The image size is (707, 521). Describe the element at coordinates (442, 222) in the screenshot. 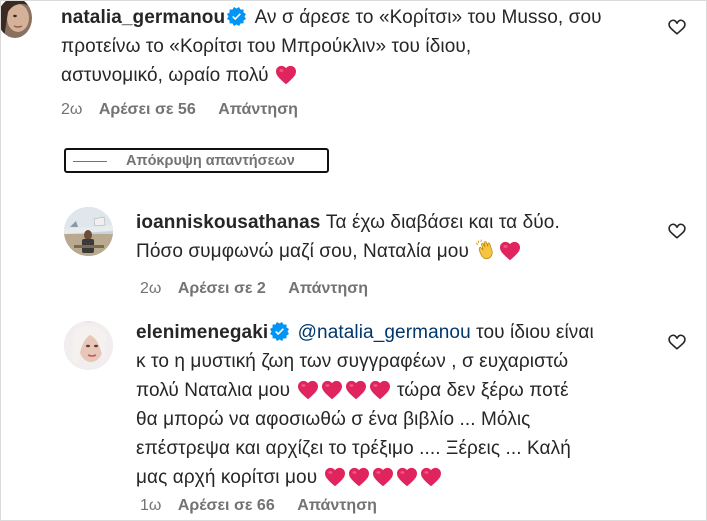

I see `comment-line: Τα έχω διαβάσει και τα δύο.` at that location.